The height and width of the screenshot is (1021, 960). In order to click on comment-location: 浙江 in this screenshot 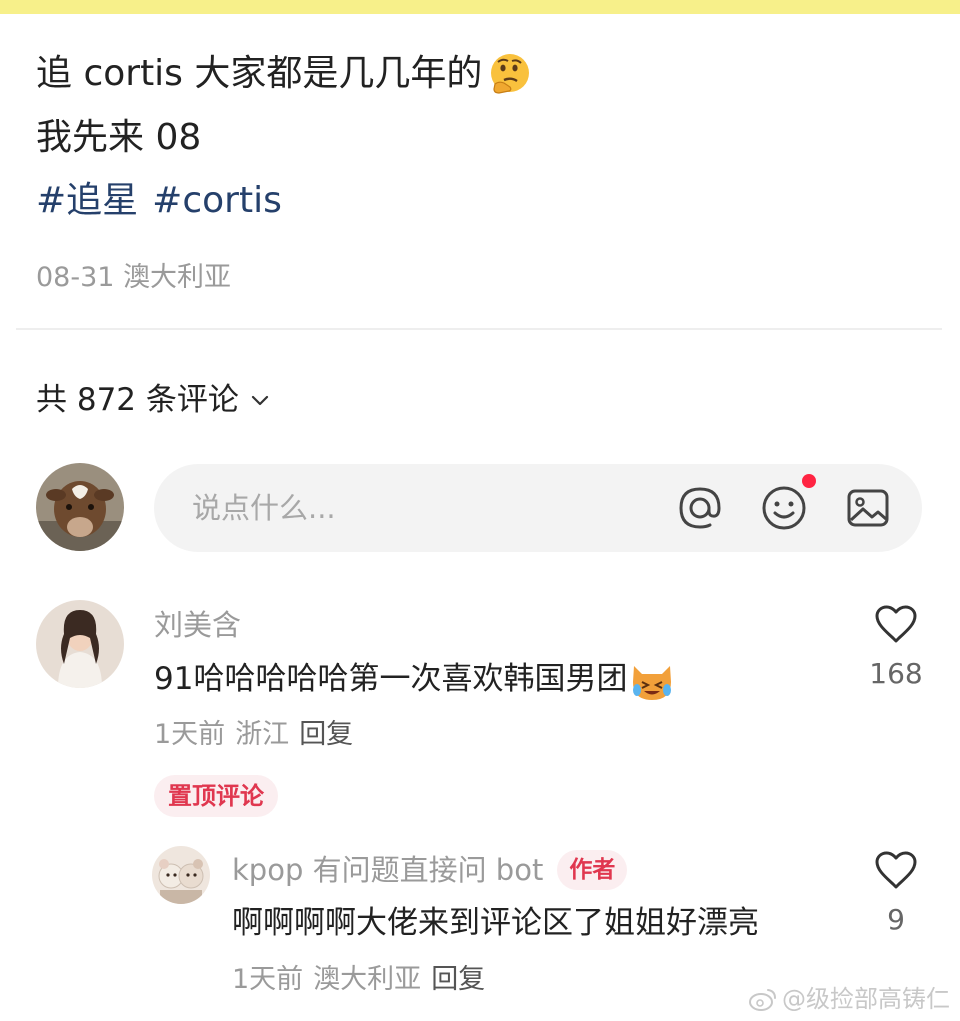, I will do `click(262, 734)`.